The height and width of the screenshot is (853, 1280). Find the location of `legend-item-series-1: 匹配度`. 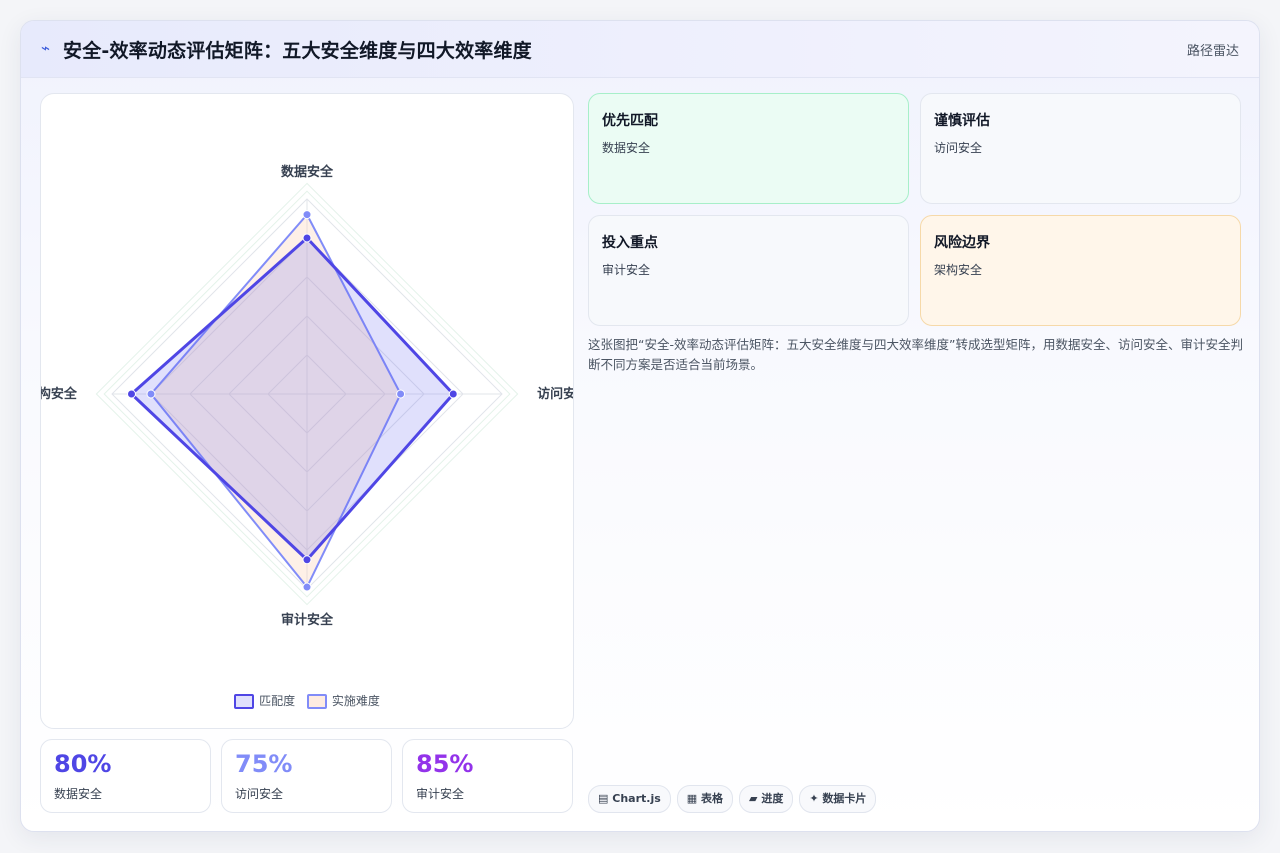

legend-item-series-1: 匹配度 is located at coordinates (264, 700).